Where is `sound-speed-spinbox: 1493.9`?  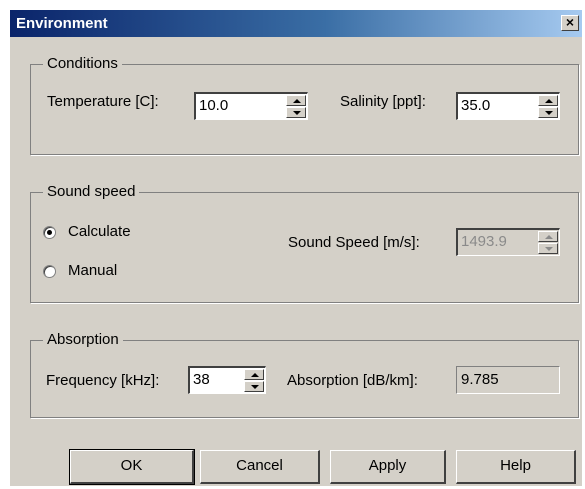 sound-speed-spinbox: 1493.9 is located at coordinates (508, 242).